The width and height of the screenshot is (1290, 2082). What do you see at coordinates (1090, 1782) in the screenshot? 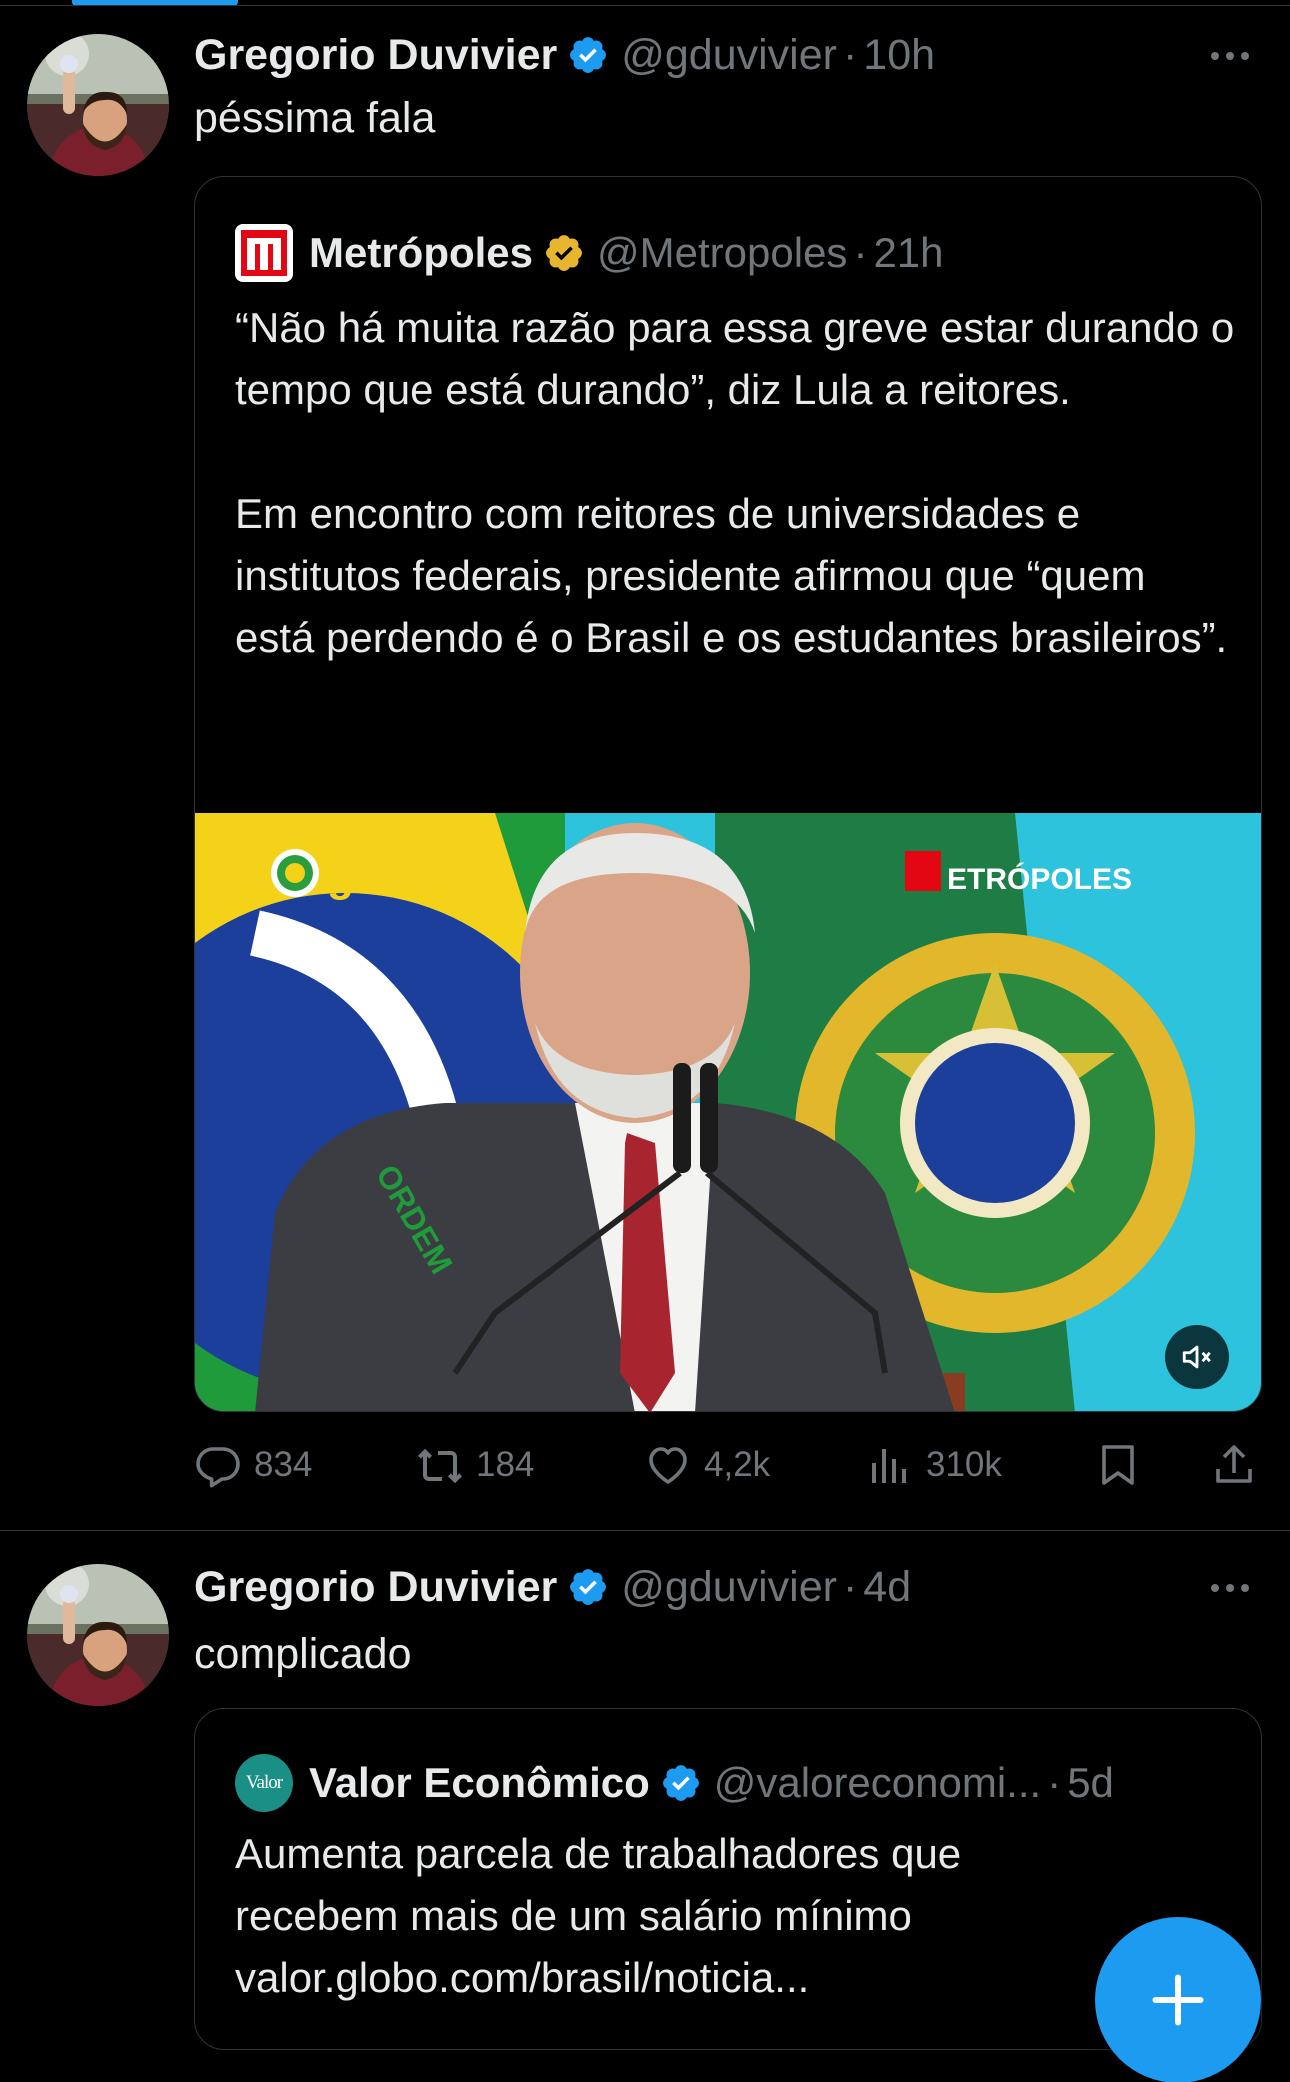
I see `quote-timestamp: 5d` at bounding box center [1090, 1782].